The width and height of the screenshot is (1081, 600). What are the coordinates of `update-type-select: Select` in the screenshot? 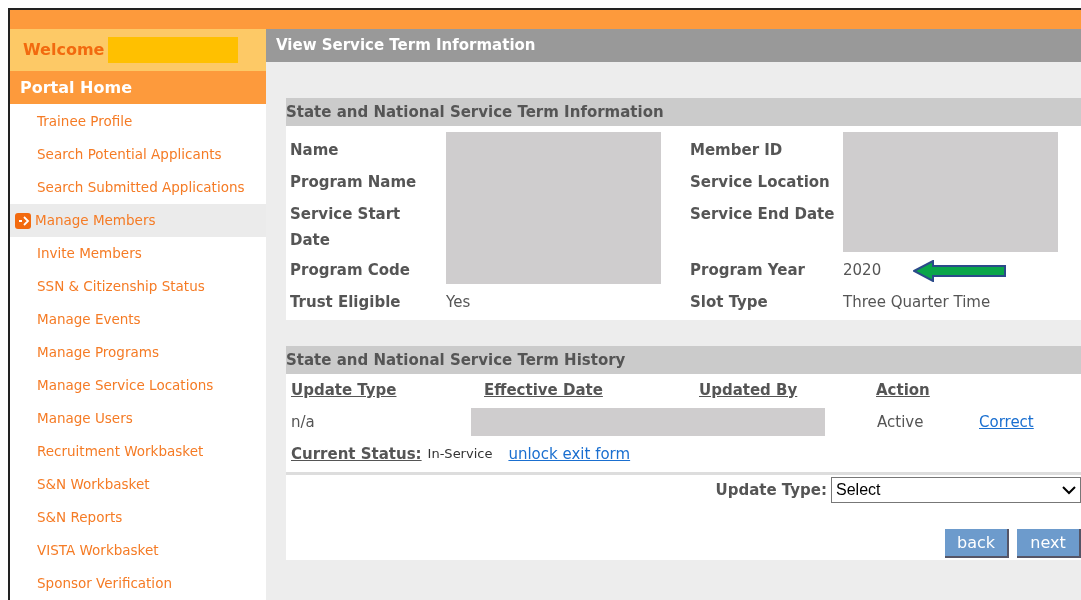 It's located at (956, 490).